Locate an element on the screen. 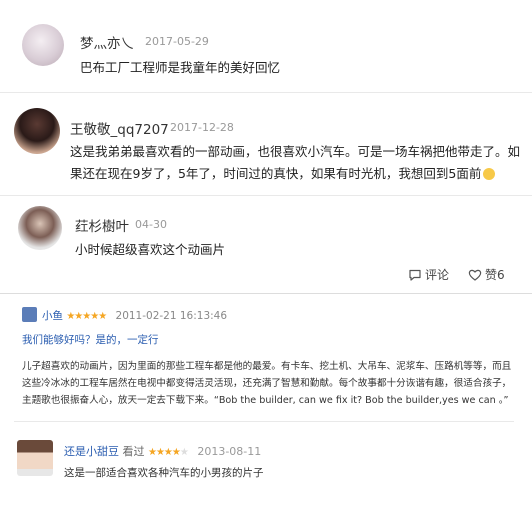 The width and height of the screenshot is (532, 508). review-verb: 看过 is located at coordinates (133, 451).